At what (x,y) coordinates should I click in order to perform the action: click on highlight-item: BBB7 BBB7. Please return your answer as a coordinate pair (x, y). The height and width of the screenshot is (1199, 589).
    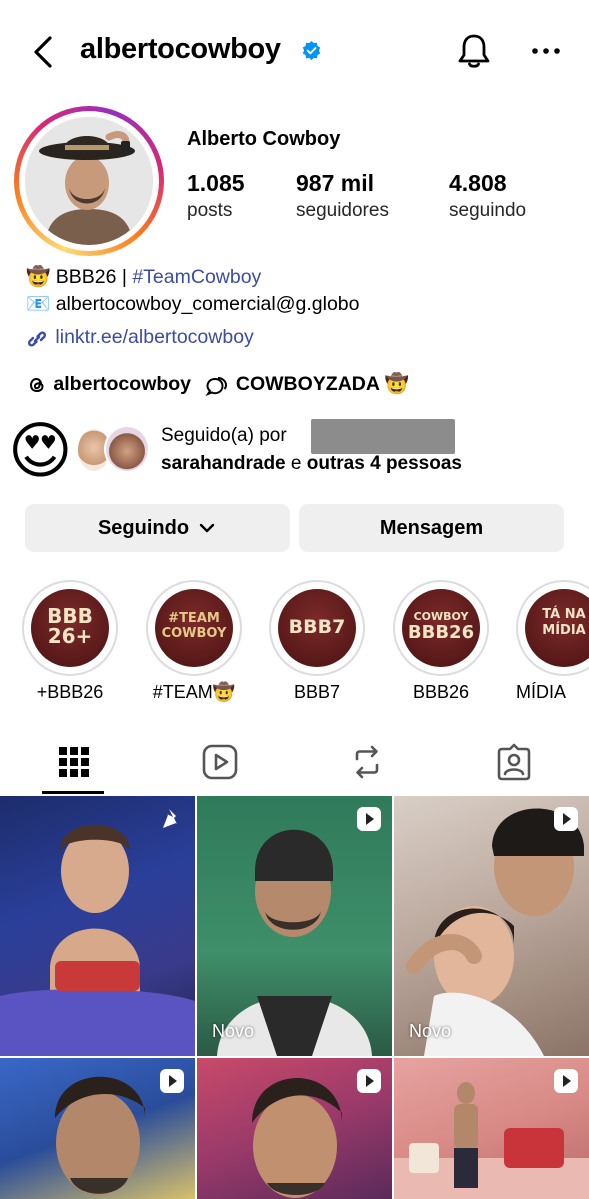
    Looking at the image, I should click on (317, 641).